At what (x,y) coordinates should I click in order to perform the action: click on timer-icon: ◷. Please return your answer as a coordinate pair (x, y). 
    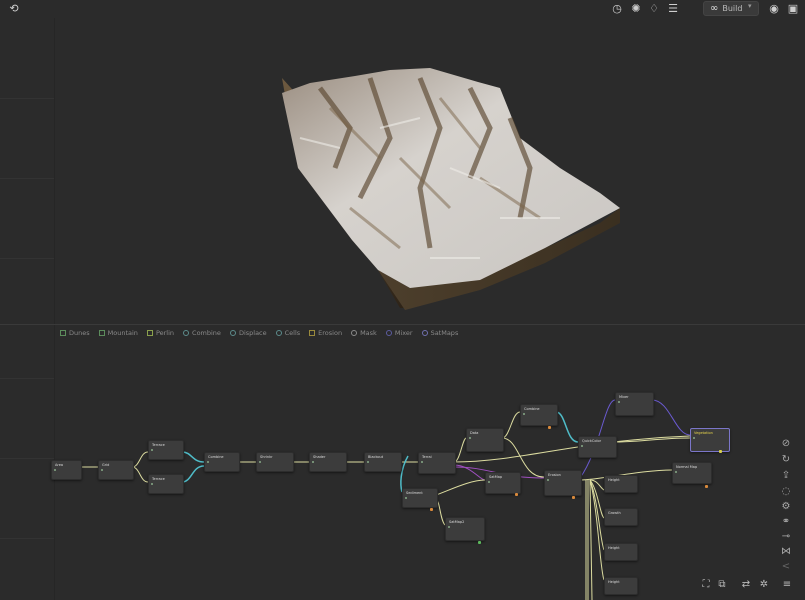
    Looking at the image, I should click on (617, 9).